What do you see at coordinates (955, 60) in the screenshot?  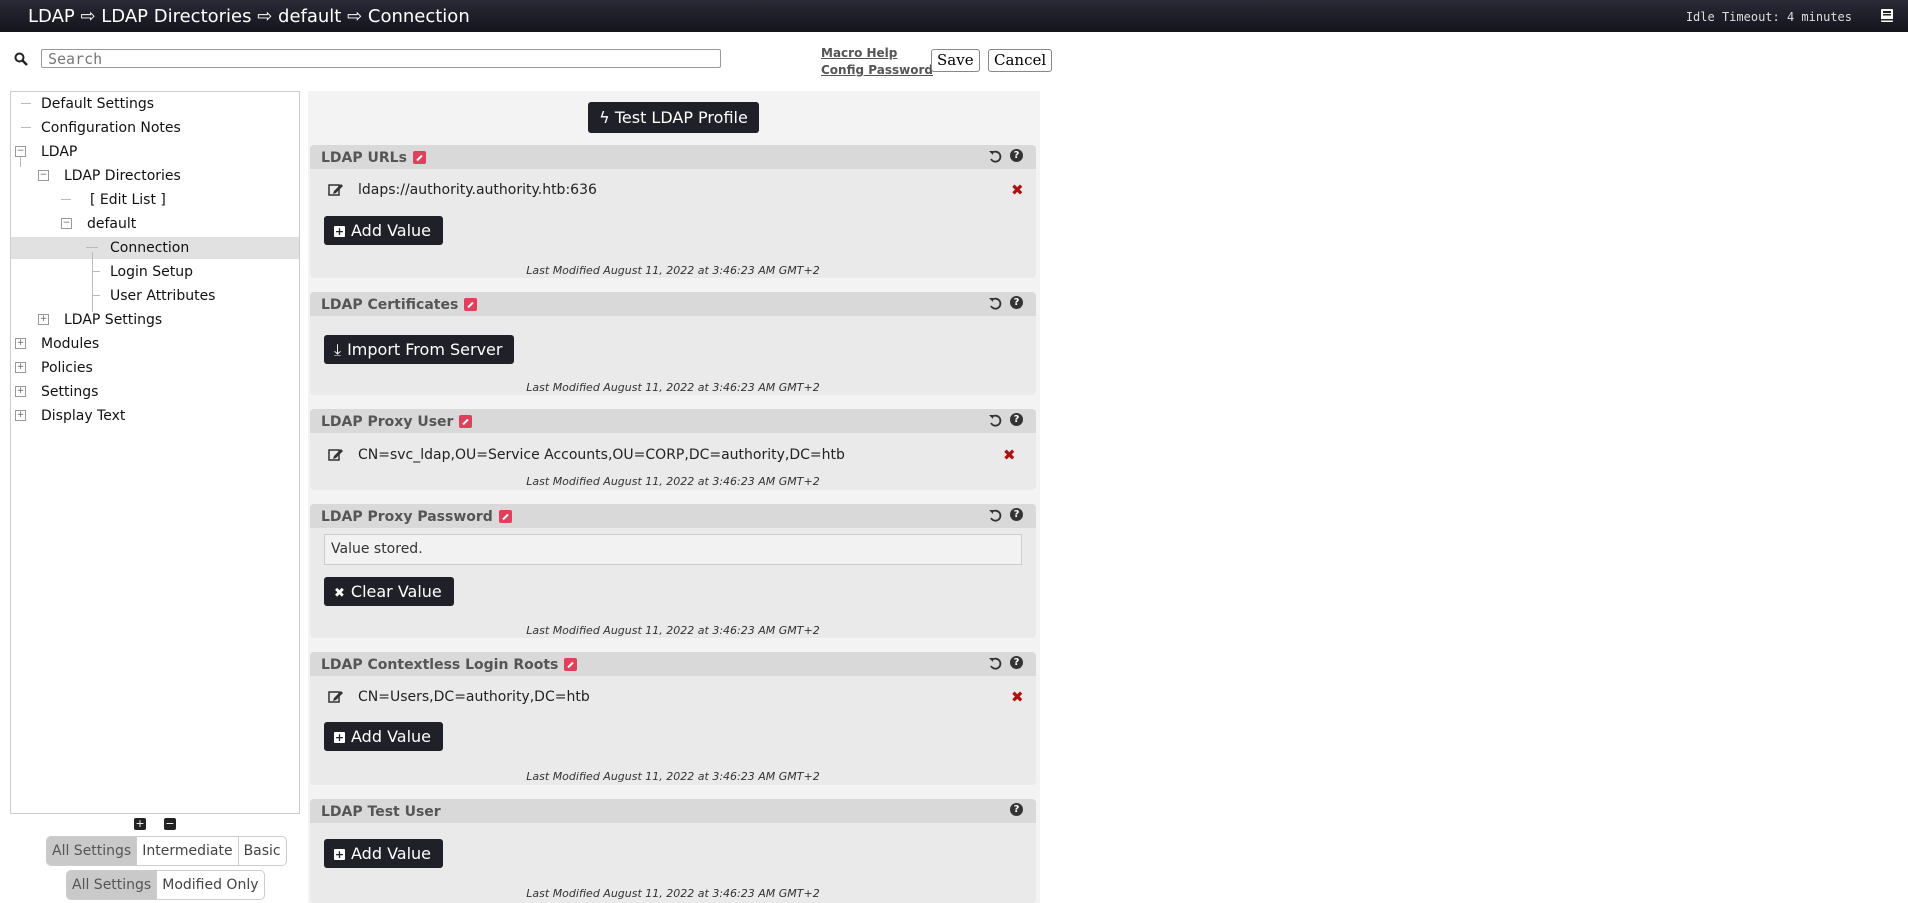 I see `save-button: Save` at bounding box center [955, 60].